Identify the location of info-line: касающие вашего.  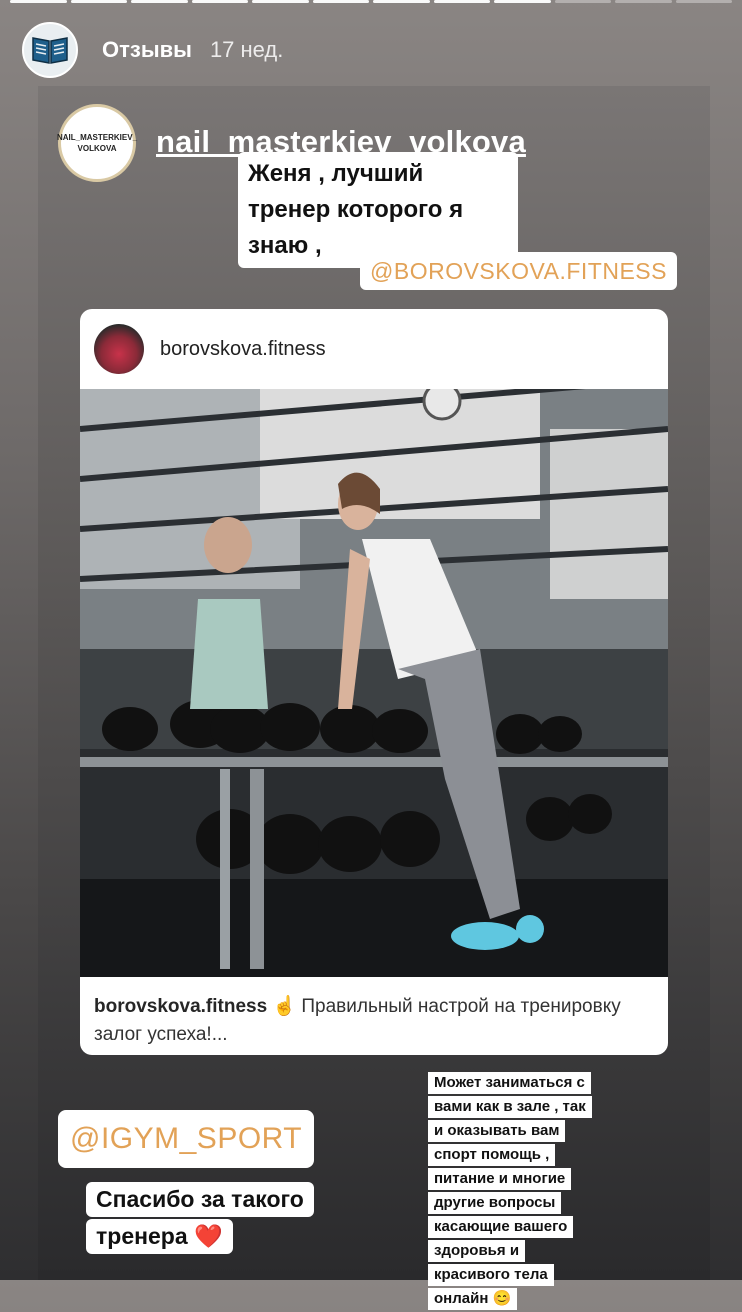
(501, 1227).